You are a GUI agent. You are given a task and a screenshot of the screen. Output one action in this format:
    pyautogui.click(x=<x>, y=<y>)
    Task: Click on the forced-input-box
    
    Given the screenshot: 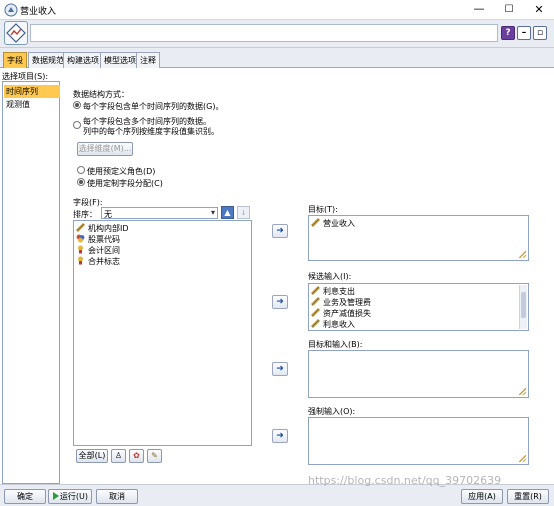 What is the action you would take?
    pyautogui.click(x=418, y=441)
    